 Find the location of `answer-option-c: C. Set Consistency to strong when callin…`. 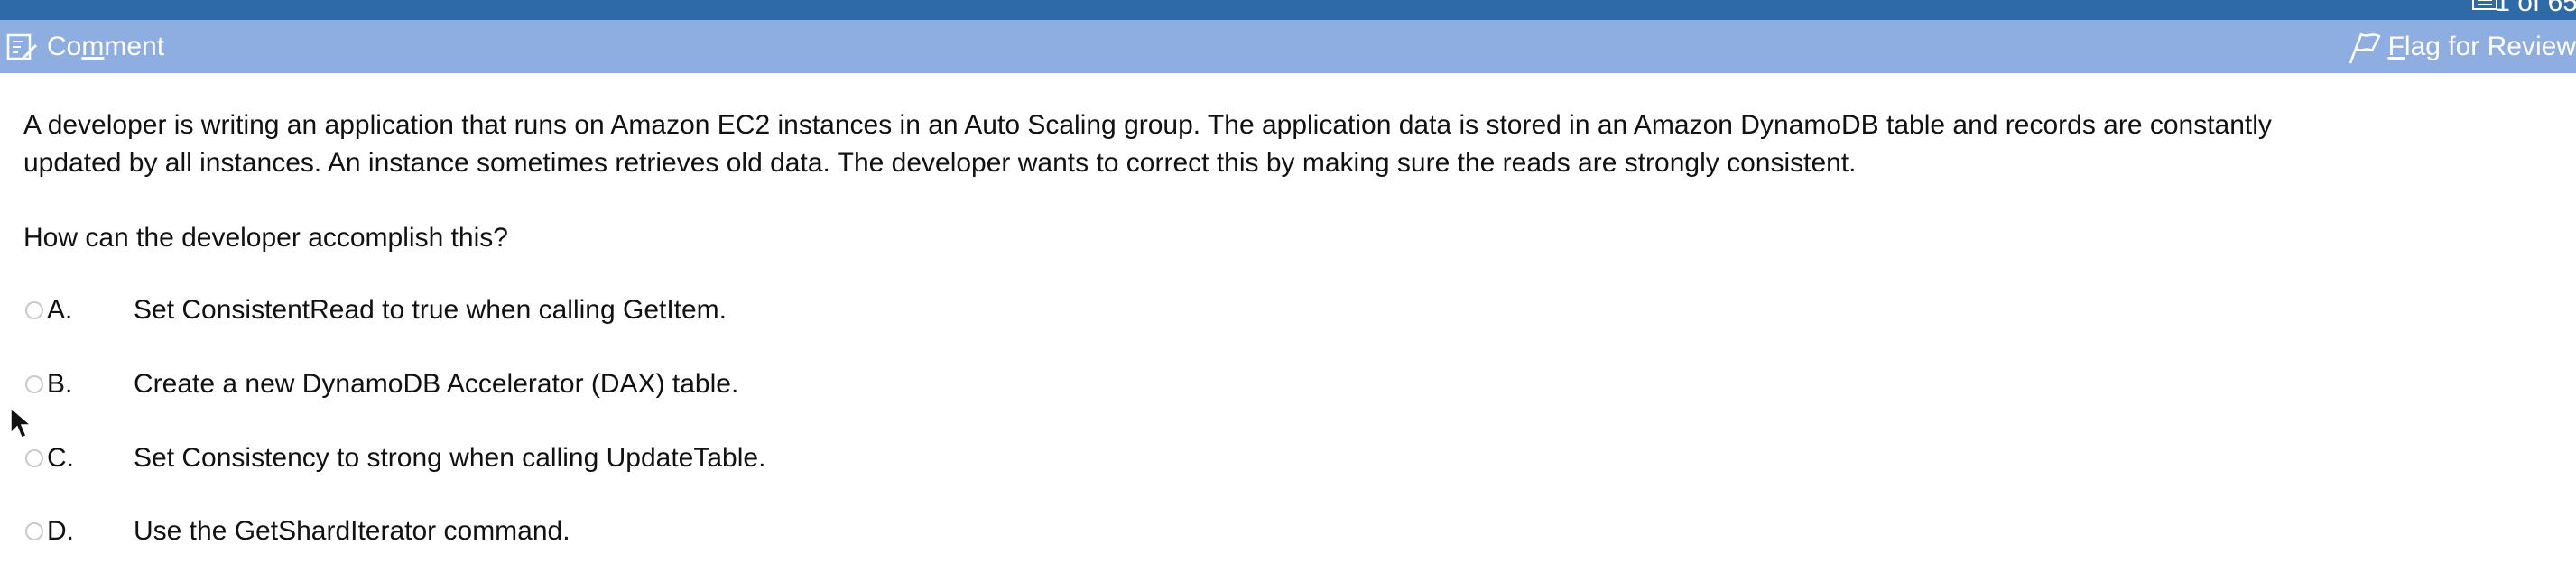

answer-option-c: C. Set Consistency to strong when callin… is located at coordinates (395, 458).